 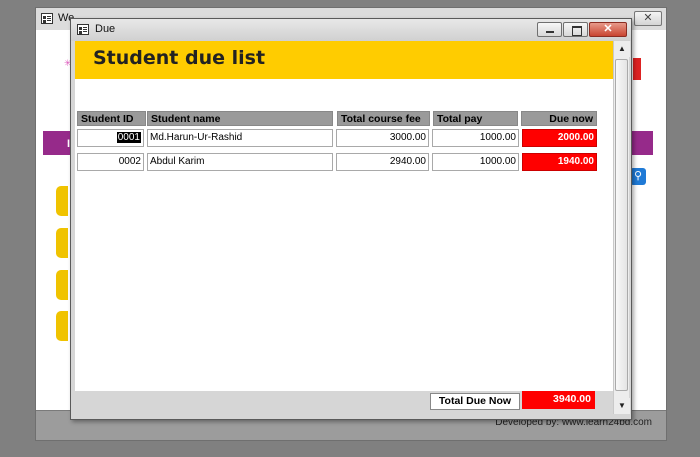 I want to click on row-1-total-course-fee: 3000.00, so click(x=382, y=138).